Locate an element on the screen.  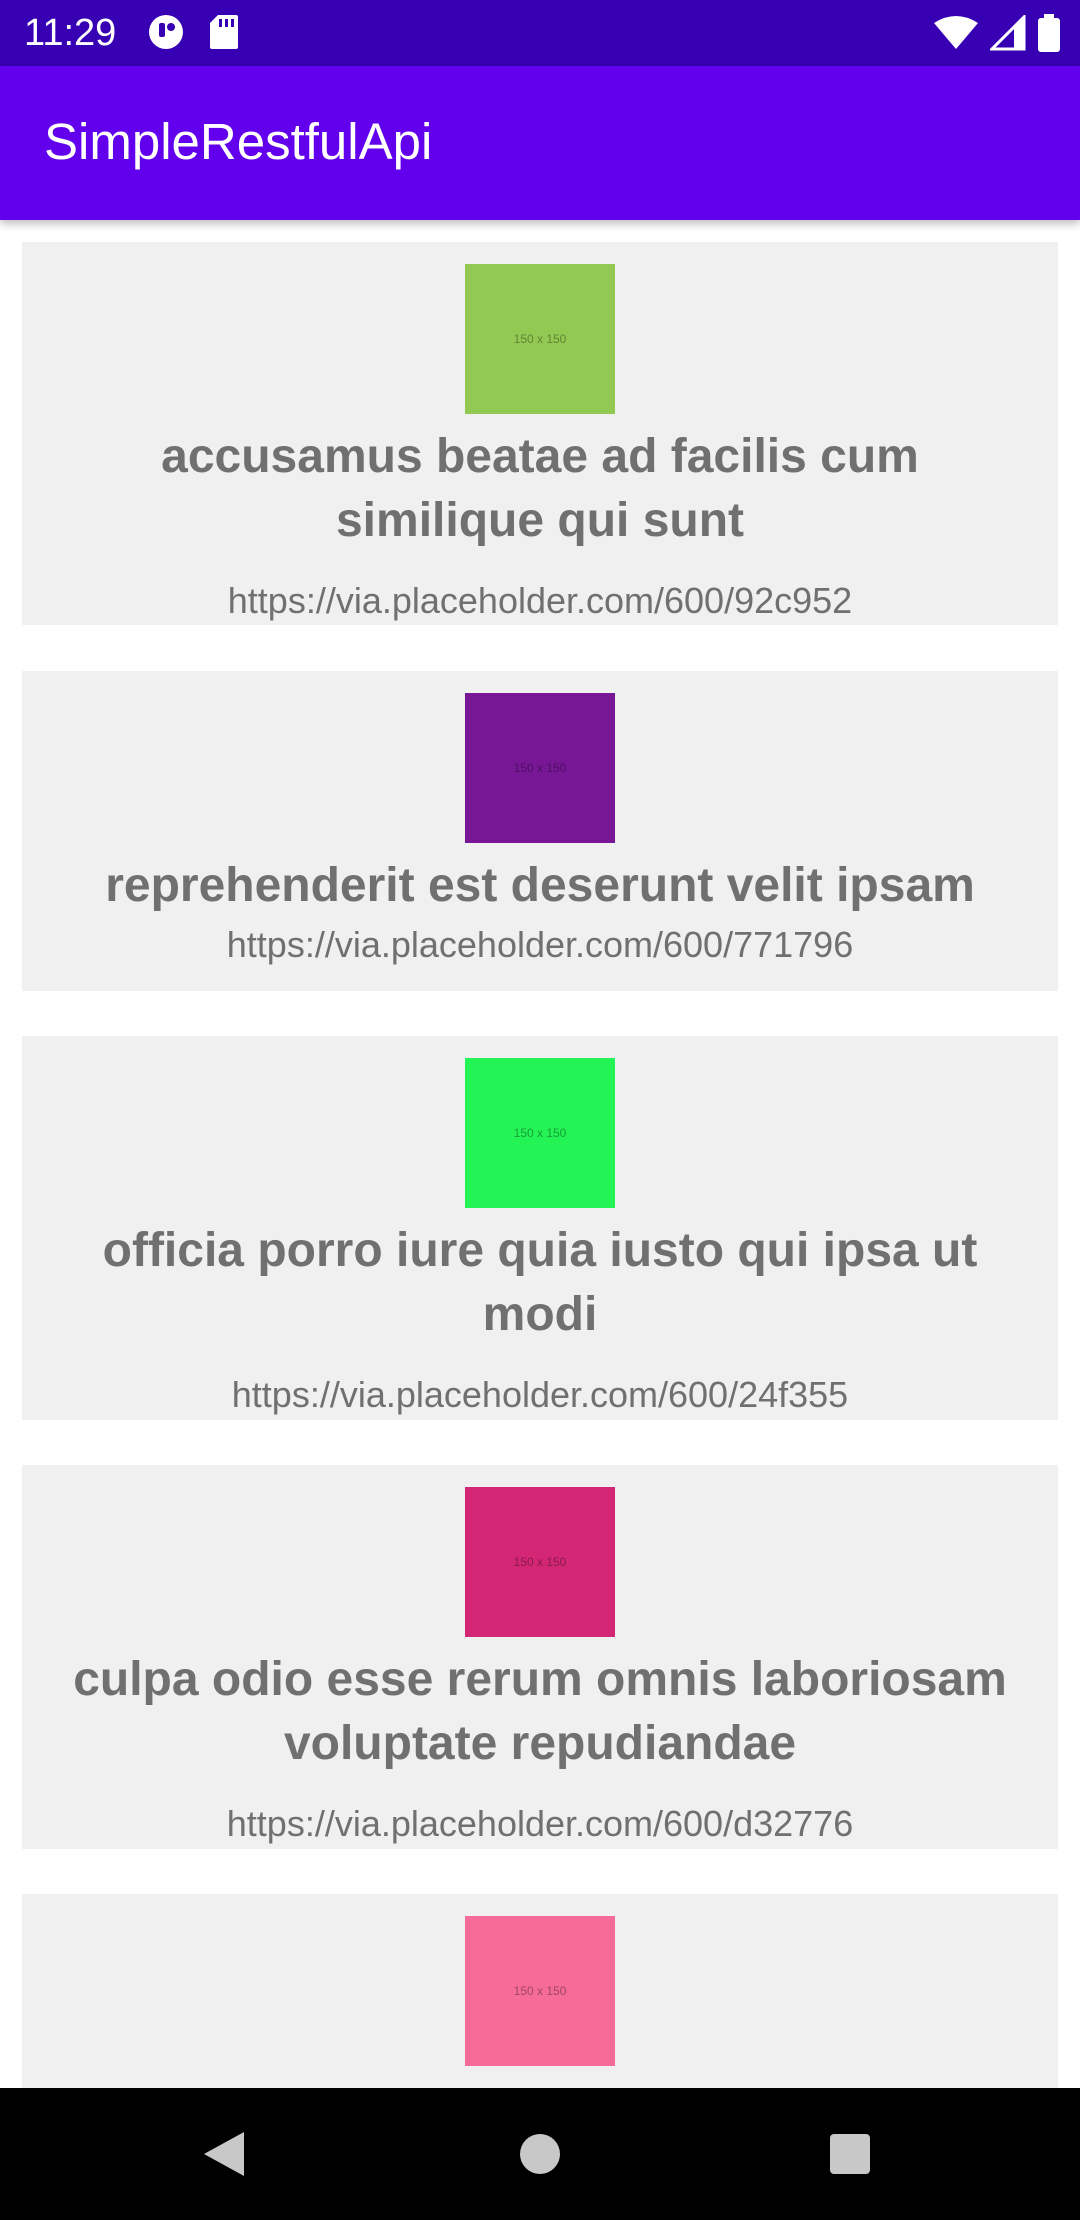
app-bar: SimpleRestfulApi is located at coordinates (540, 143).